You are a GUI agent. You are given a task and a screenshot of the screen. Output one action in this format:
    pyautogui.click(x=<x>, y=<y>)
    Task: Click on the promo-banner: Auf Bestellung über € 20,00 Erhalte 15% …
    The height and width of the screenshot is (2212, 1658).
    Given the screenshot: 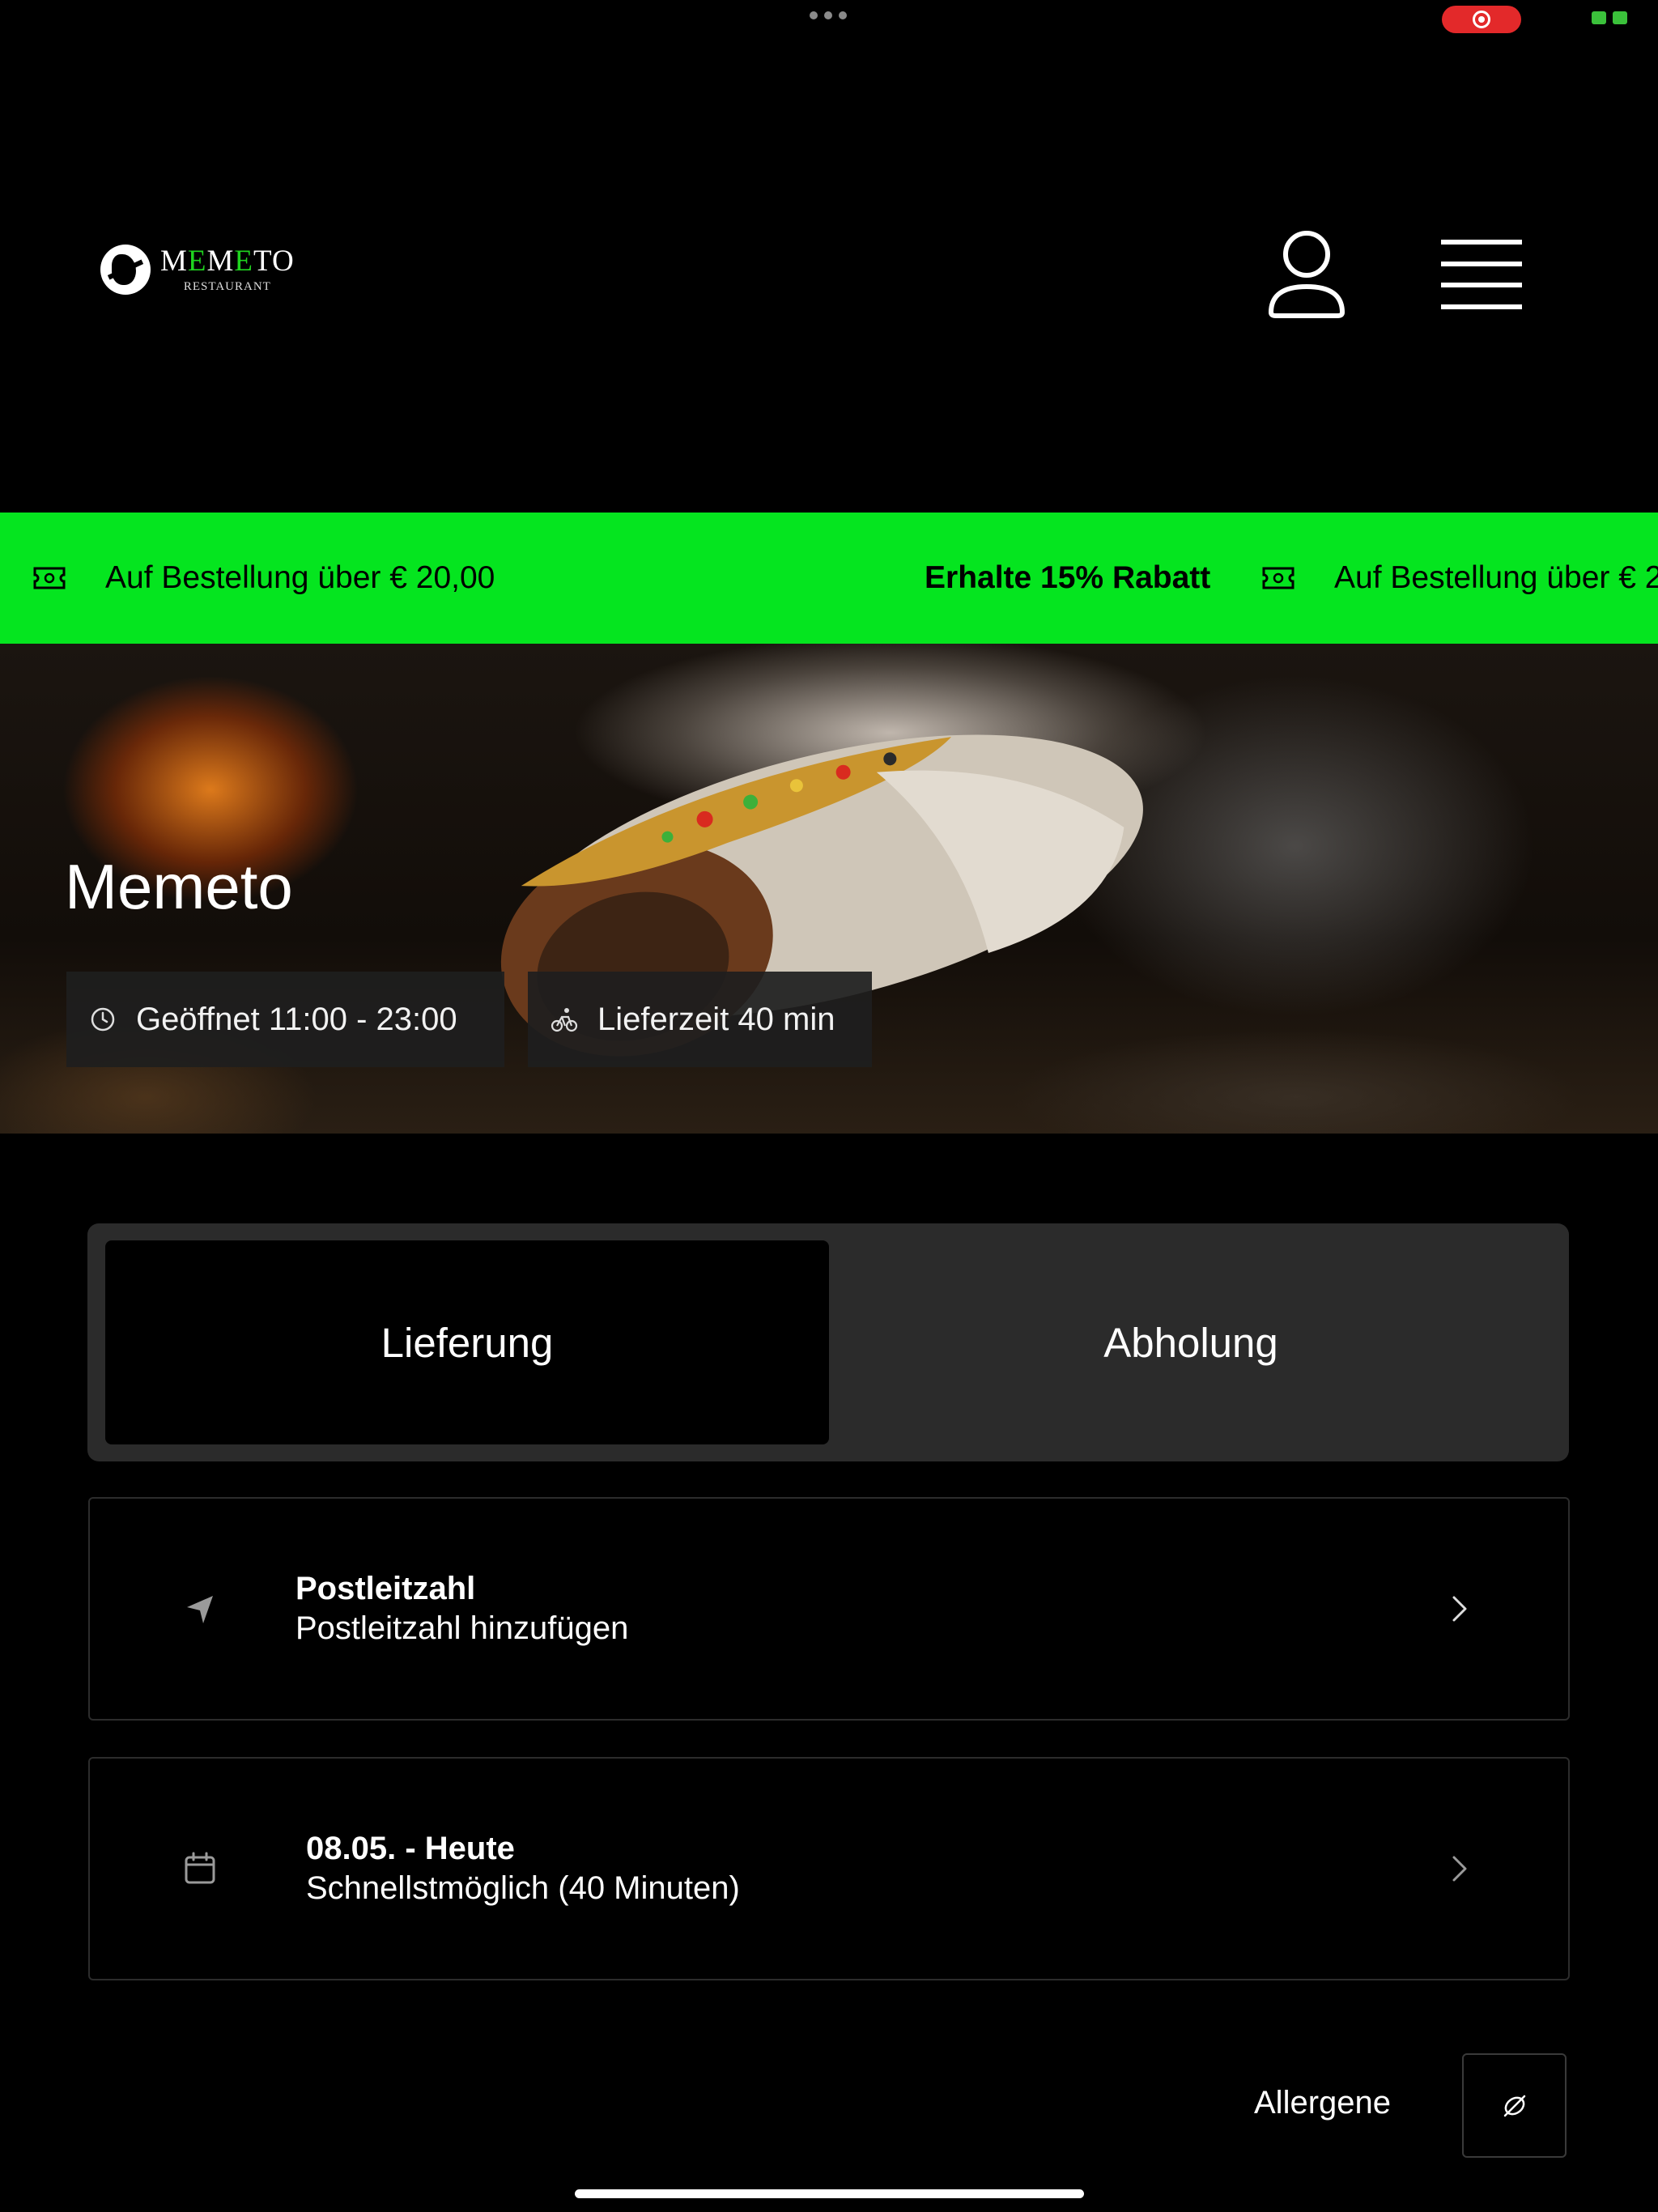 What is the action you would take?
    pyautogui.click(x=829, y=578)
    